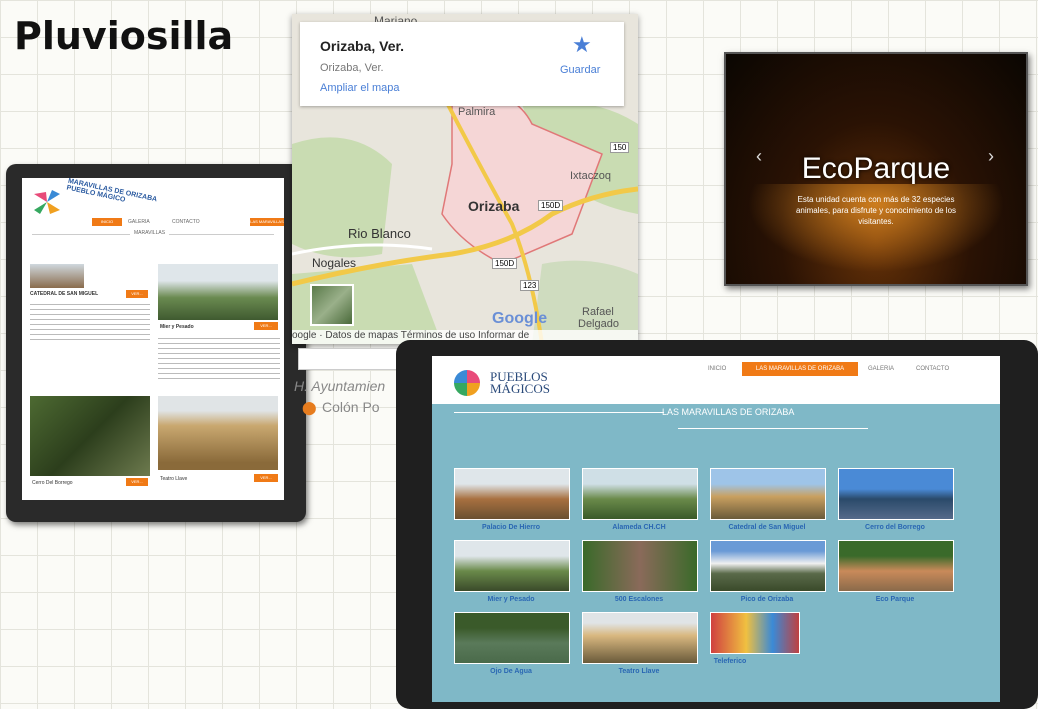 The image size is (1038, 709). Describe the element at coordinates (111, 191) in the screenshot. I see `left-site-logo-text: MARAVILLAS DE ORIZABA PUEBLO MÁGICO` at that location.